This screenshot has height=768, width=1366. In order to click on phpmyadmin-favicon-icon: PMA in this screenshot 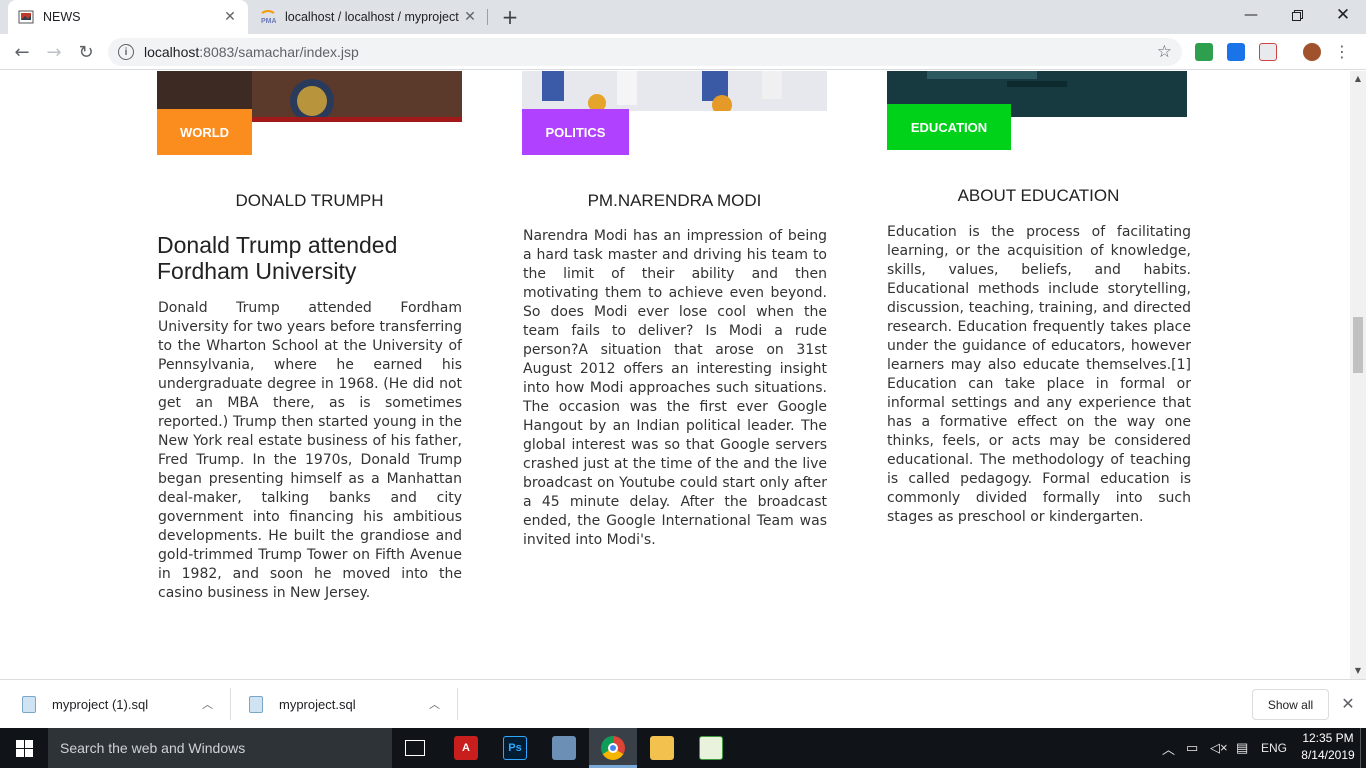, I will do `click(268, 17)`.